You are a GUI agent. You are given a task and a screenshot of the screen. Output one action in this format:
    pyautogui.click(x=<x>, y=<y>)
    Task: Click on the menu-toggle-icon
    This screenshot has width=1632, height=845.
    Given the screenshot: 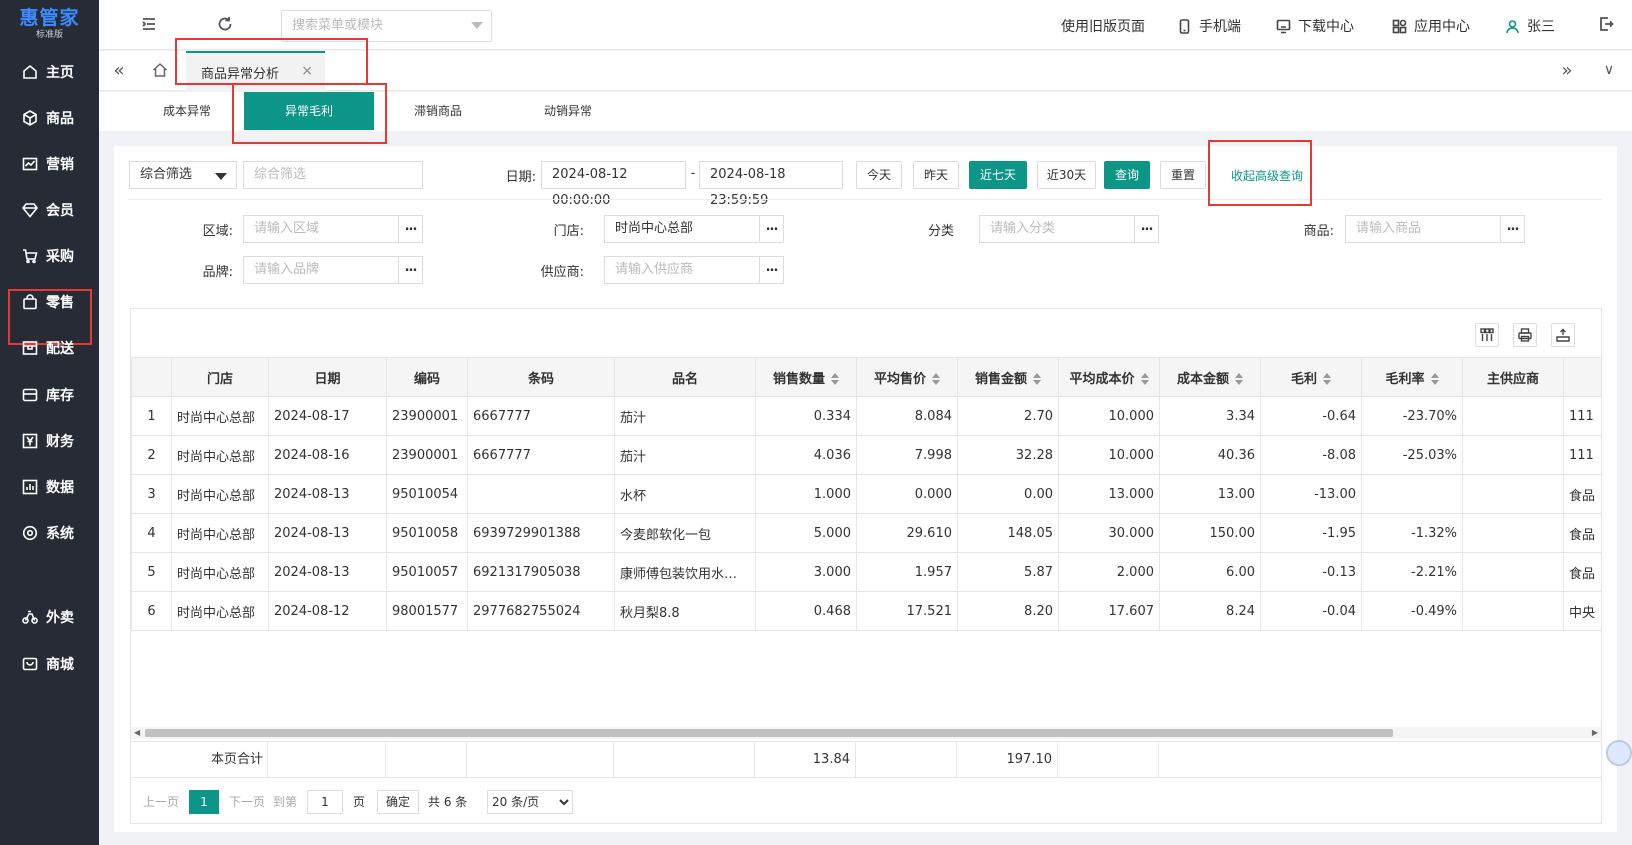 What is the action you would take?
    pyautogui.click(x=150, y=25)
    